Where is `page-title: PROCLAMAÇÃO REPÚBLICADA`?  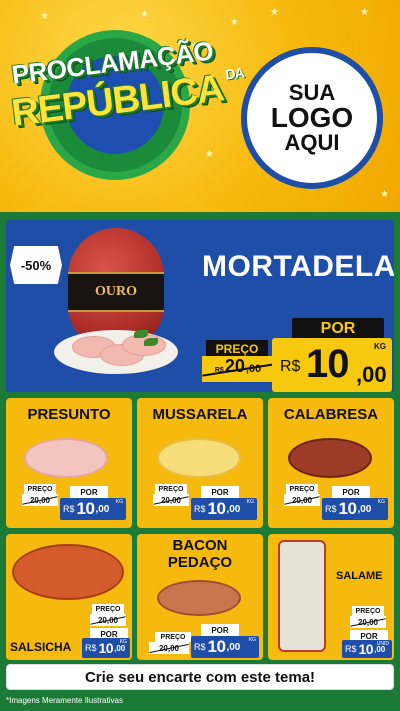 page-title: PROCLAMAÇÃO REPÚBLICADA is located at coordinates (126, 85).